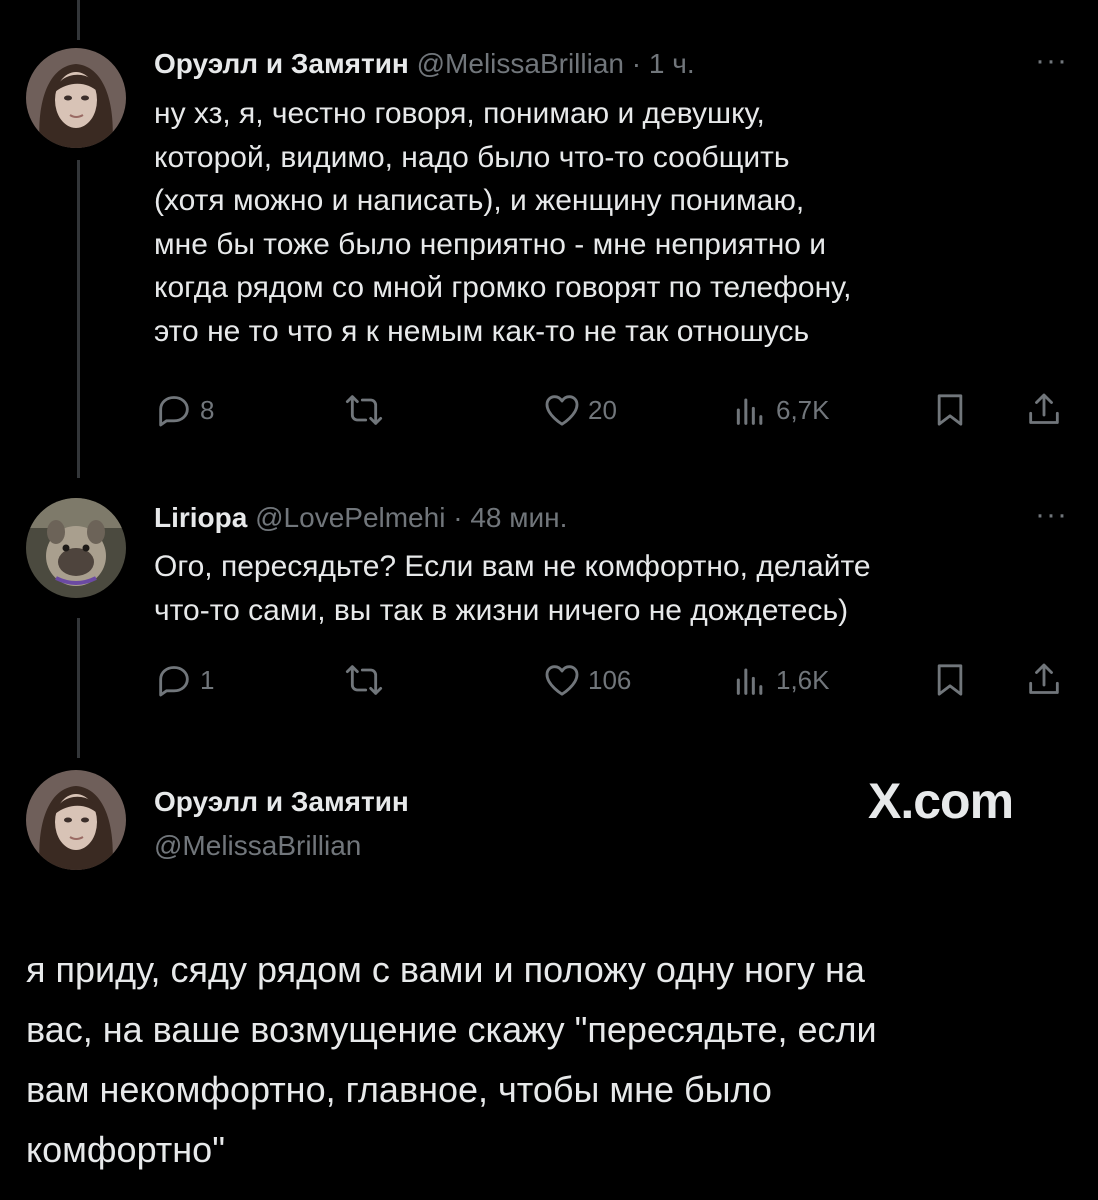 The height and width of the screenshot is (1200, 1098). What do you see at coordinates (803, 679) in the screenshot?
I see `view-count: 1,6K` at bounding box center [803, 679].